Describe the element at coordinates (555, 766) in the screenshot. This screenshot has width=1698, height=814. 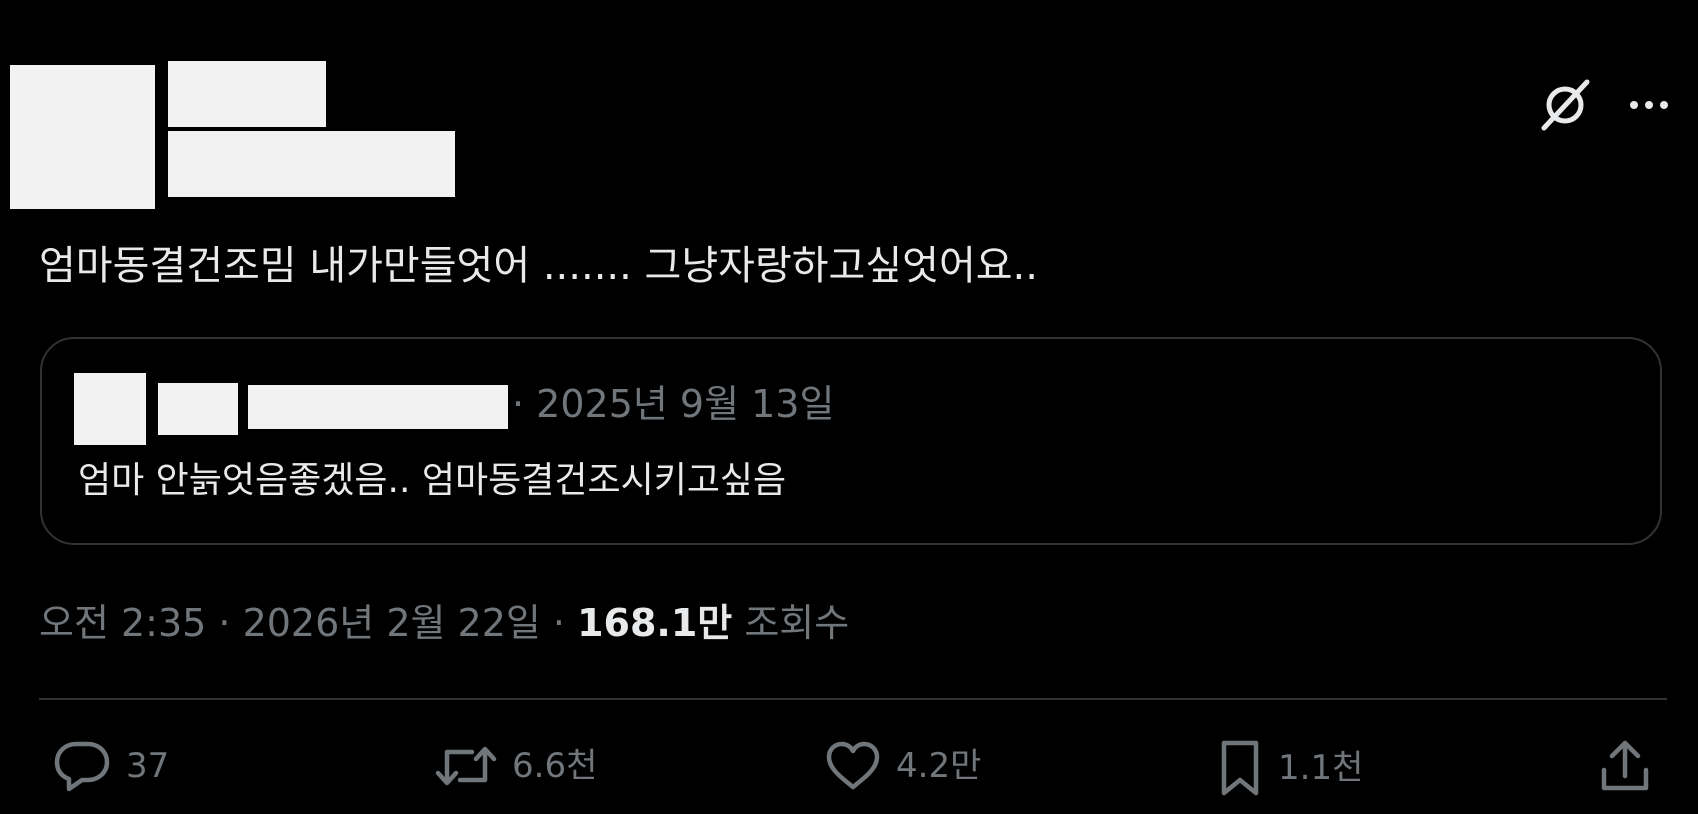
I see `repost-count: 6.6천` at that location.